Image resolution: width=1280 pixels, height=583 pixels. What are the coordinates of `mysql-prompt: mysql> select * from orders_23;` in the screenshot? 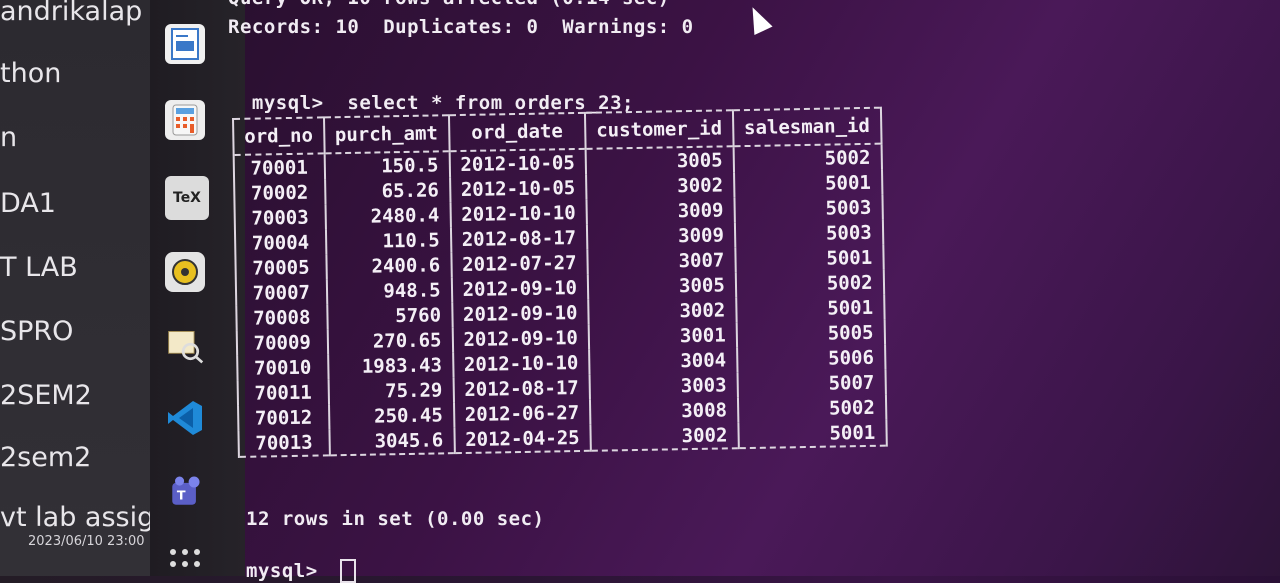 It's located at (431, 92).